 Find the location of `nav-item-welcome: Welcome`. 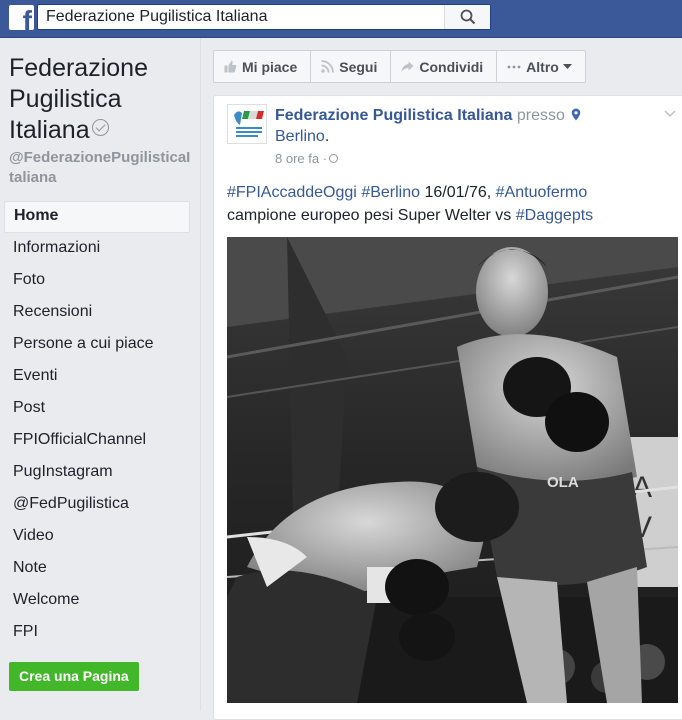

nav-item-welcome: Welcome is located at coordinates (97, 601).